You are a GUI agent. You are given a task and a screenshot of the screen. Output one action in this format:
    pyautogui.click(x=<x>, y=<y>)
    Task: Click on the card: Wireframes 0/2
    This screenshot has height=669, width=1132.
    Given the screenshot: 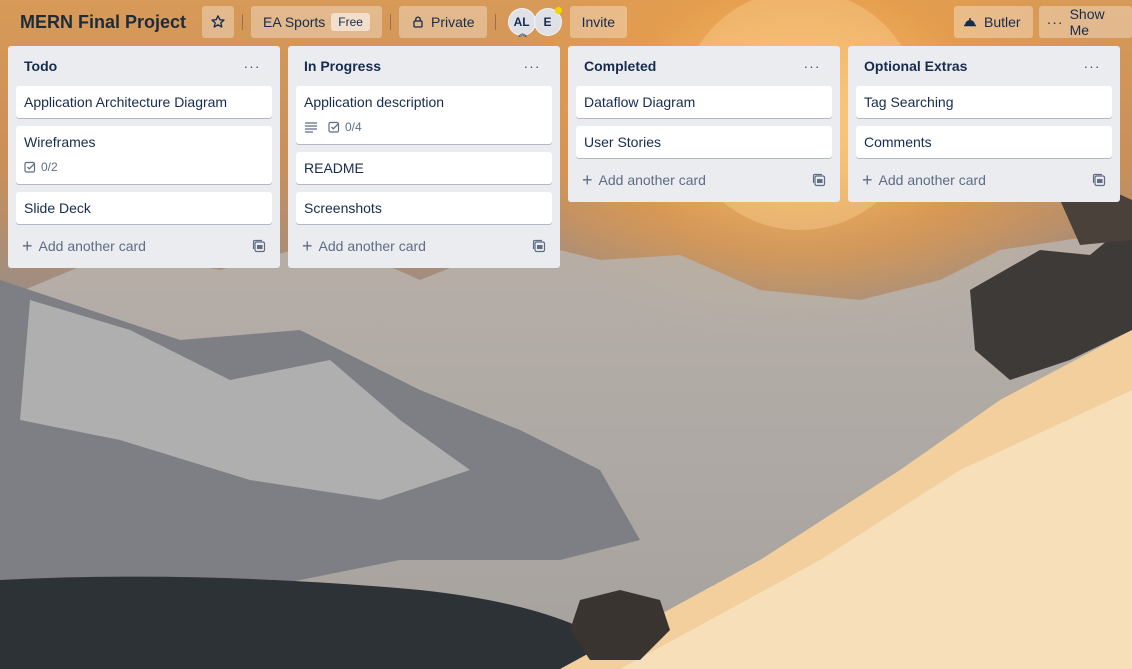 What is the action you would take?
    pyautogui.click(x=144, y=155)
    